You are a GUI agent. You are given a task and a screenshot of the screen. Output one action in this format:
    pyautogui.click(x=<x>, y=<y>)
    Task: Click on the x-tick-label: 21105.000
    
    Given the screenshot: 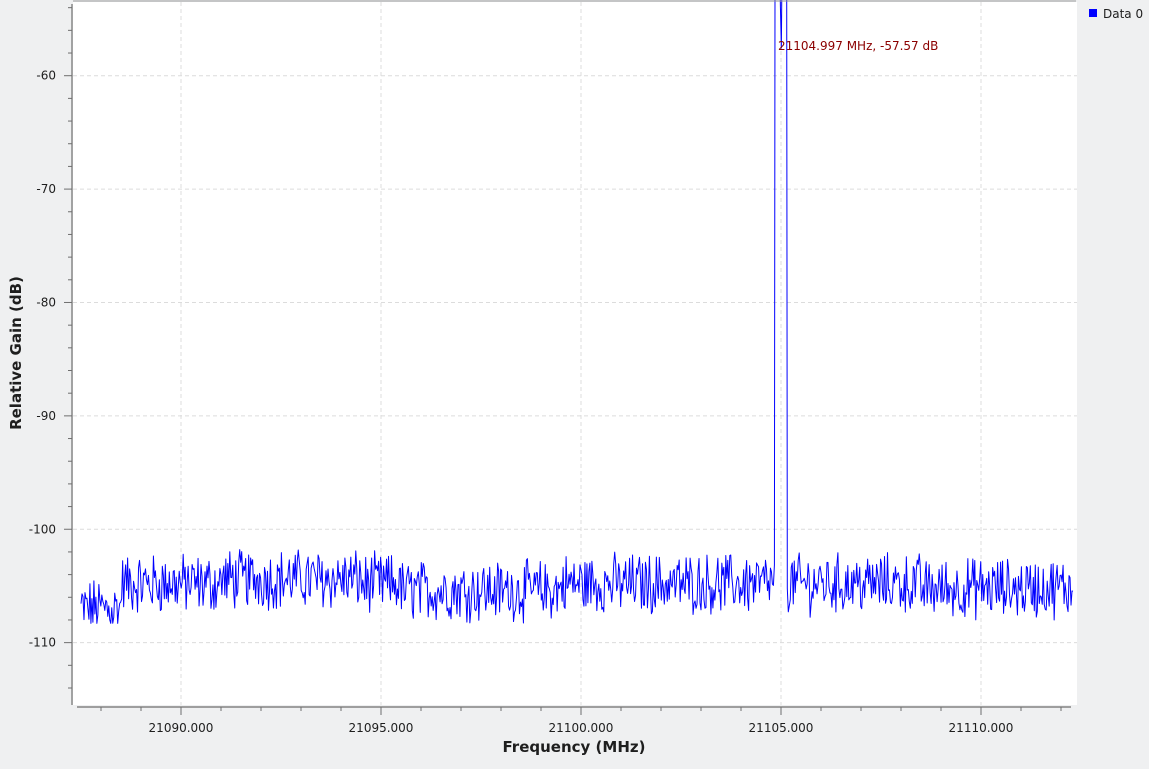 What is the action you would take?
    pyautogui.click(x=781, y=728)
    